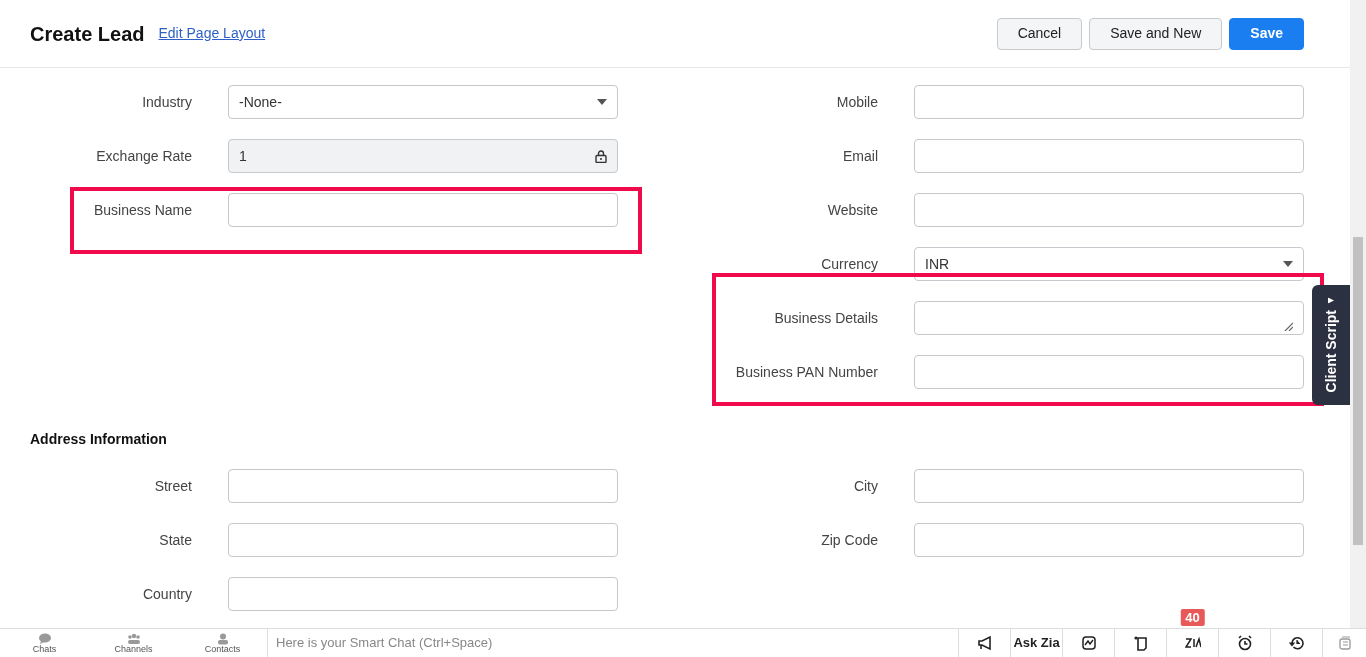  I want to click on select-value: INR, so click(938, 264).